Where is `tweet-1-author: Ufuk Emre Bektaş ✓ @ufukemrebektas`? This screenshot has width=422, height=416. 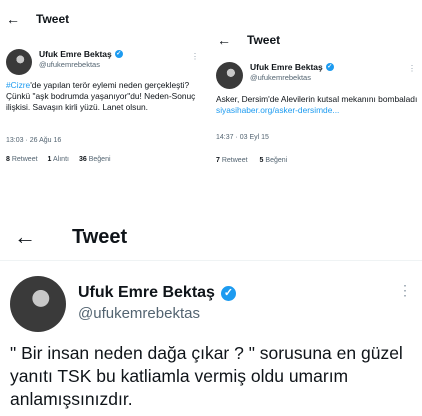 tweet-1-author: Ufuk Emre Bektaş ✓ @ufukemrebektas is located at coordinates (64, 62).